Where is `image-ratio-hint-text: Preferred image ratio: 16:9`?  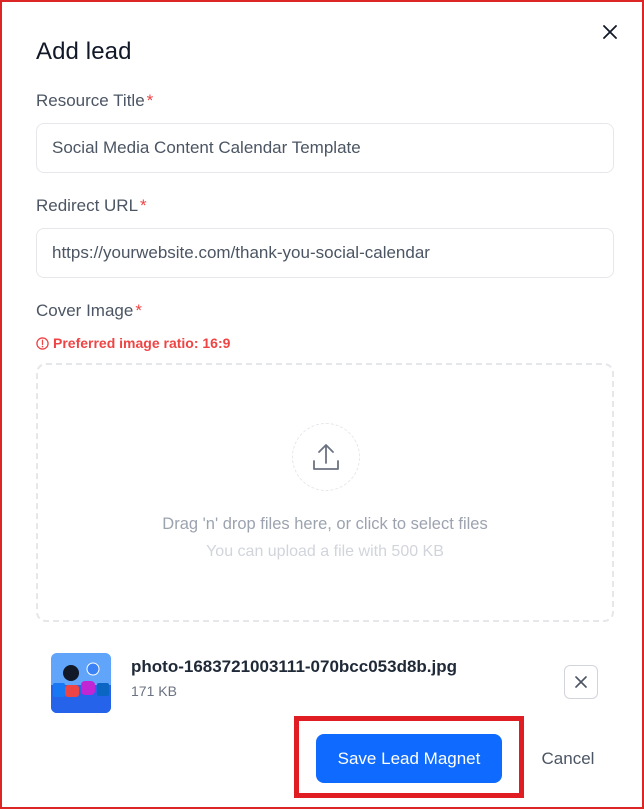 image-ratio-hint-text: Preferred image ratio: 16:9 is located at coordinates (142, 343).